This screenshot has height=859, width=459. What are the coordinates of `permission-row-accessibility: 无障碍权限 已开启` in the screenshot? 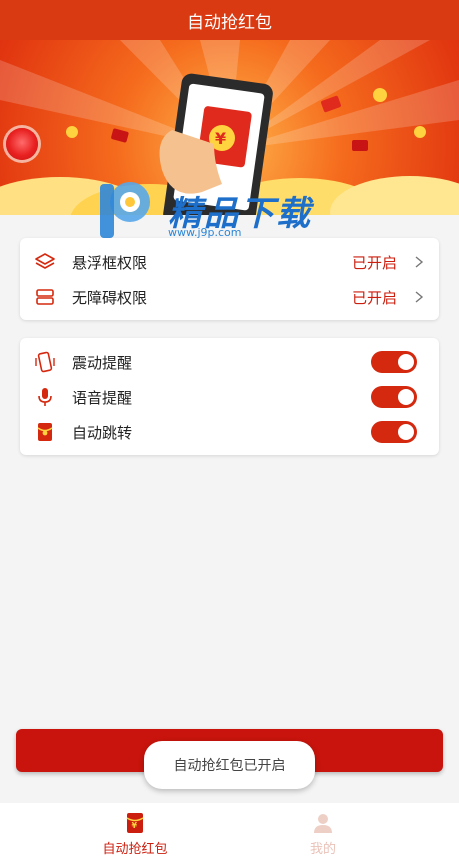 It's located at (229, 297).